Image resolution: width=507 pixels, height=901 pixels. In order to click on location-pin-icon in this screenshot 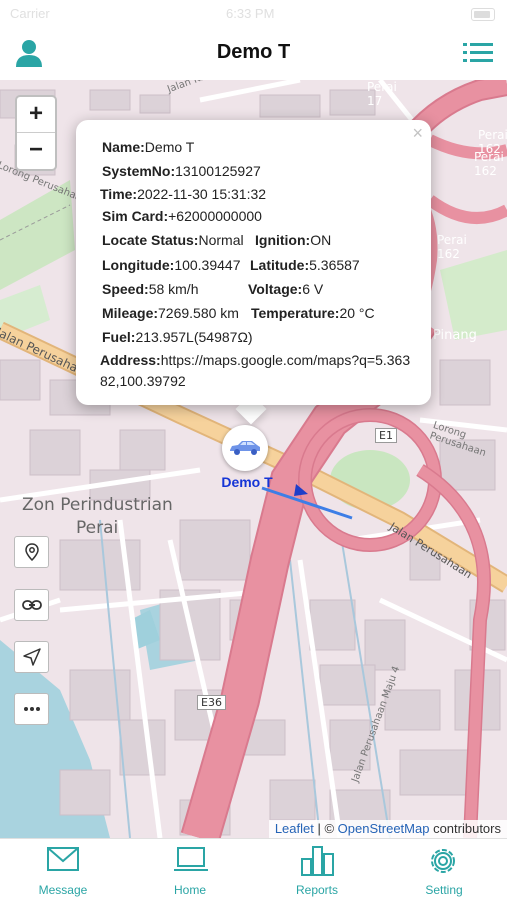, I will do `click(31, 552)`.